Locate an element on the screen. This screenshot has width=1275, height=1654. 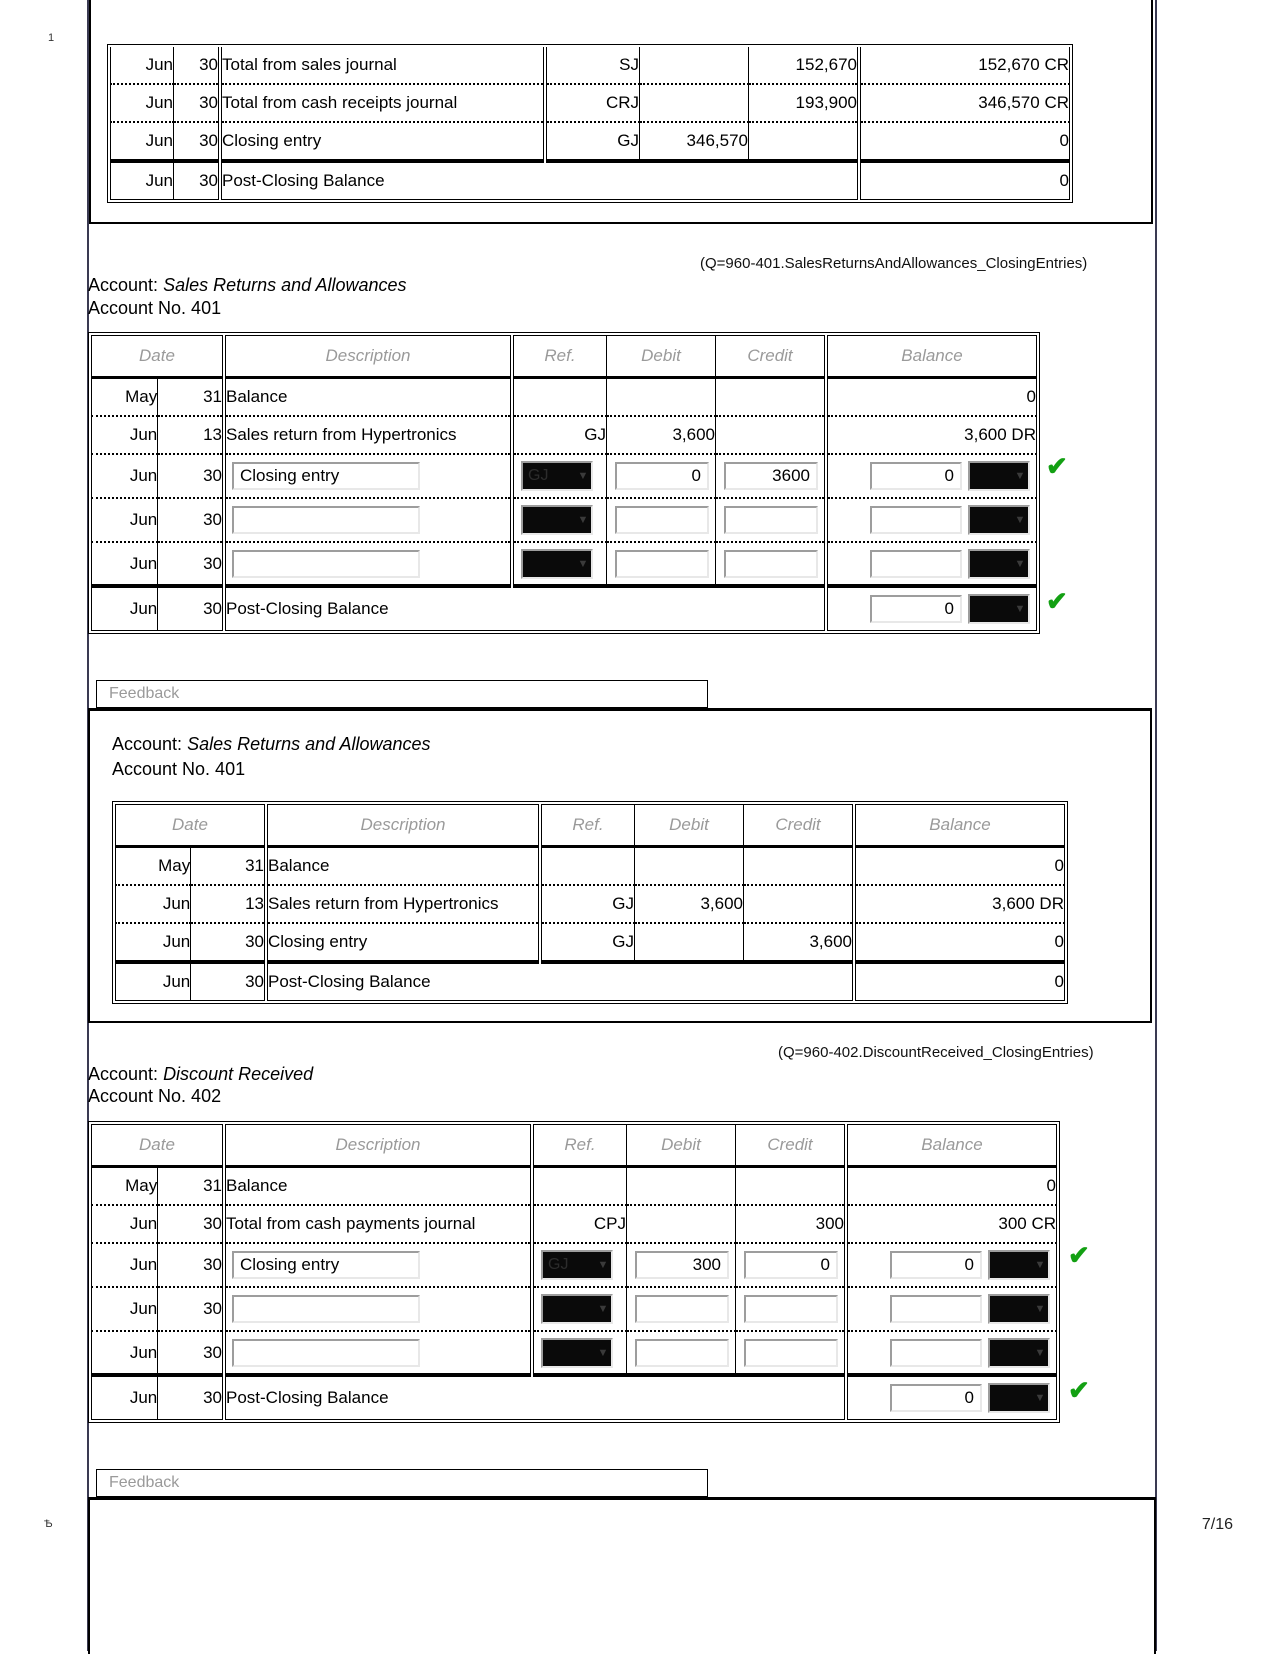
cell-credit: 152,670 is located at coordinates (804, 66).